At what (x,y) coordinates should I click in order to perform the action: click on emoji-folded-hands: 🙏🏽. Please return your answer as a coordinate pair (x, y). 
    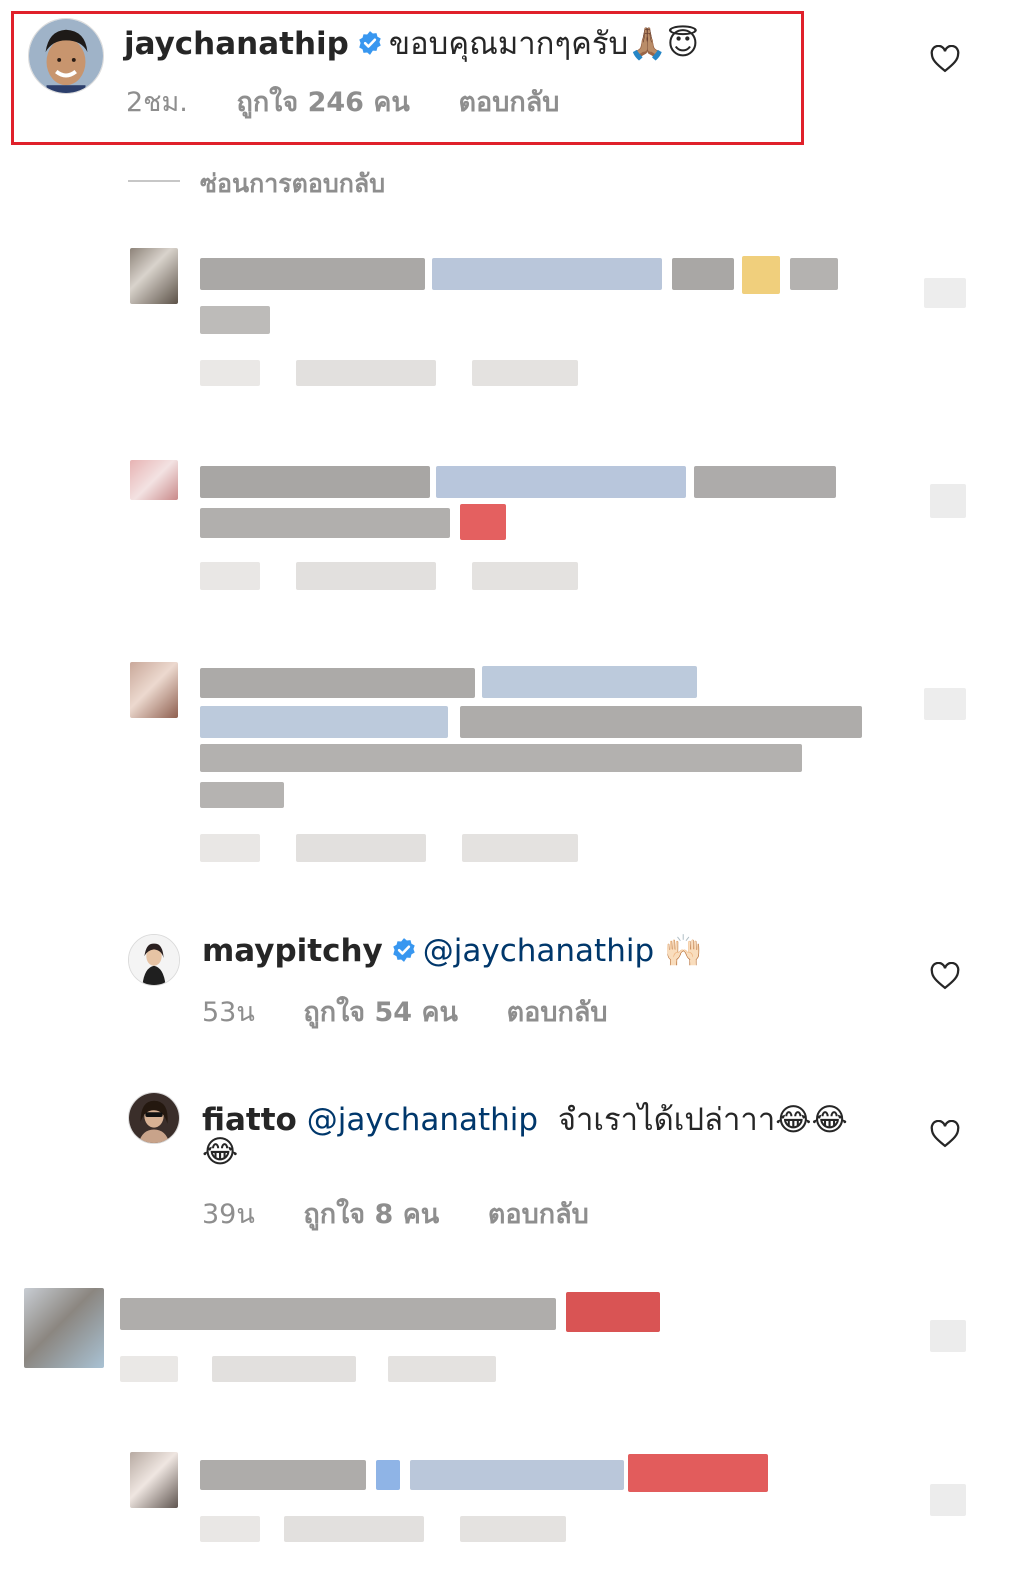
    Looking at the image, I should click on (647, 44).